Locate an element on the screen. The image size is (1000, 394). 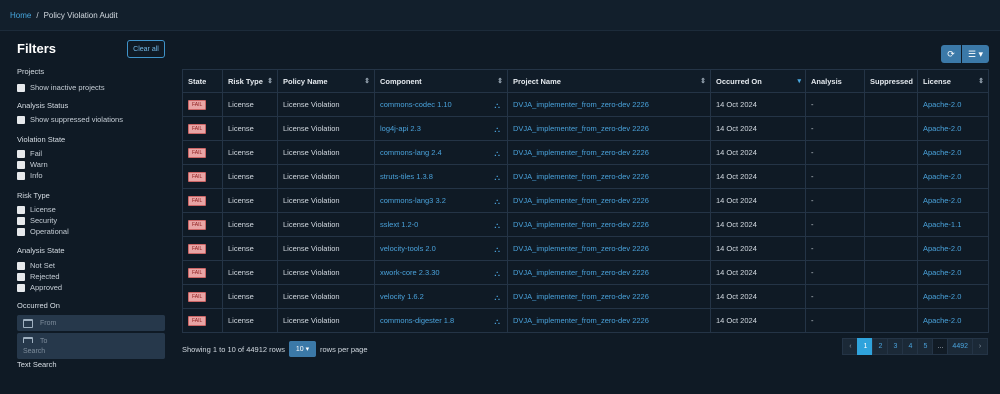
clear-all-button: Clear all is located at coordinates (146, 49).